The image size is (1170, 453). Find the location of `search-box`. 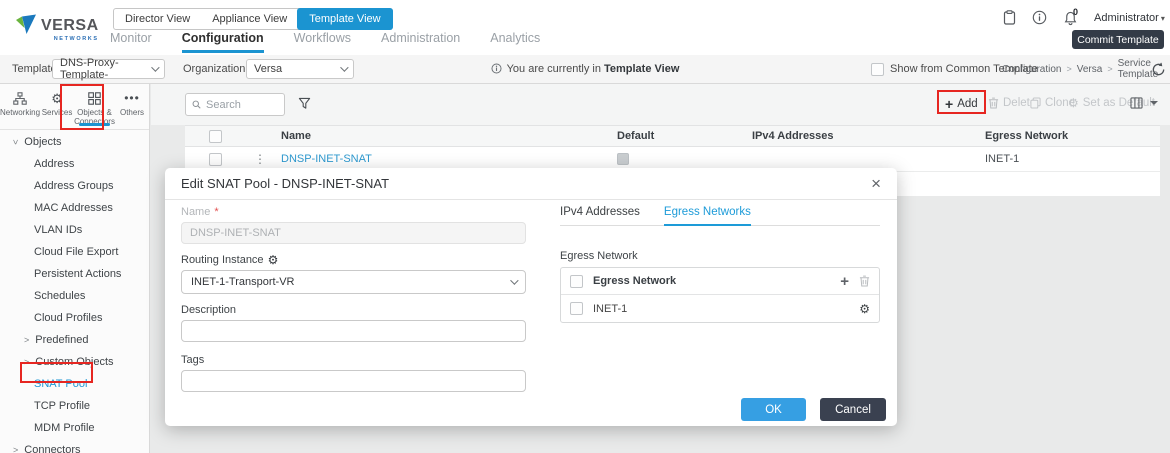

search-box is located at coordinates (235, 104).